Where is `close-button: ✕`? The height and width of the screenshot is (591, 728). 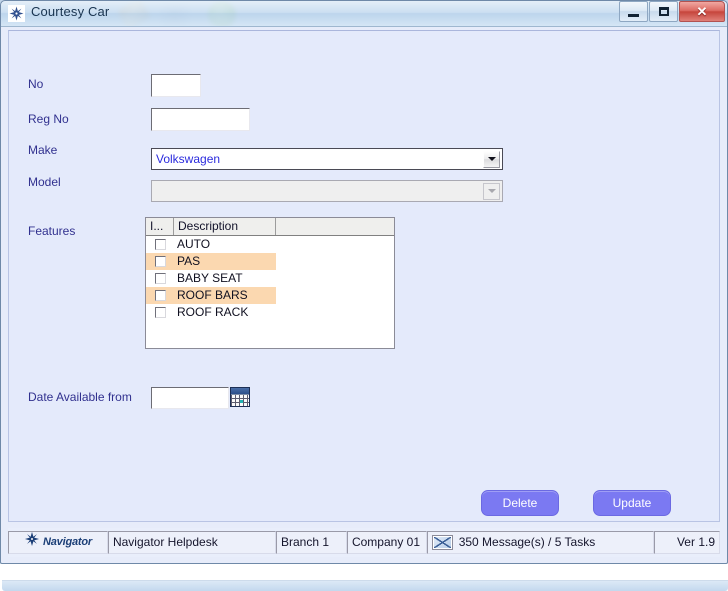
close-button: ✕ is located at coordinates (702, 11).